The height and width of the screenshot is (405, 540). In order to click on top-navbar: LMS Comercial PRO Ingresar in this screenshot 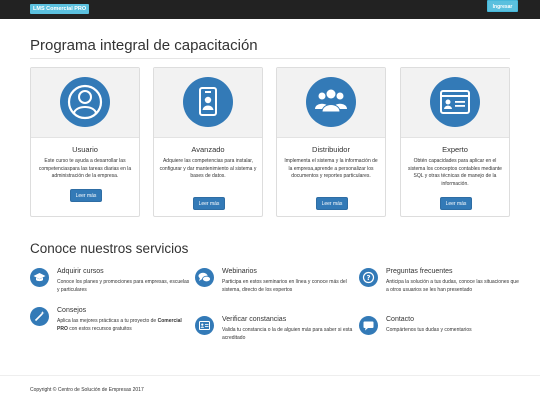, I will do `click(270, 9)`.